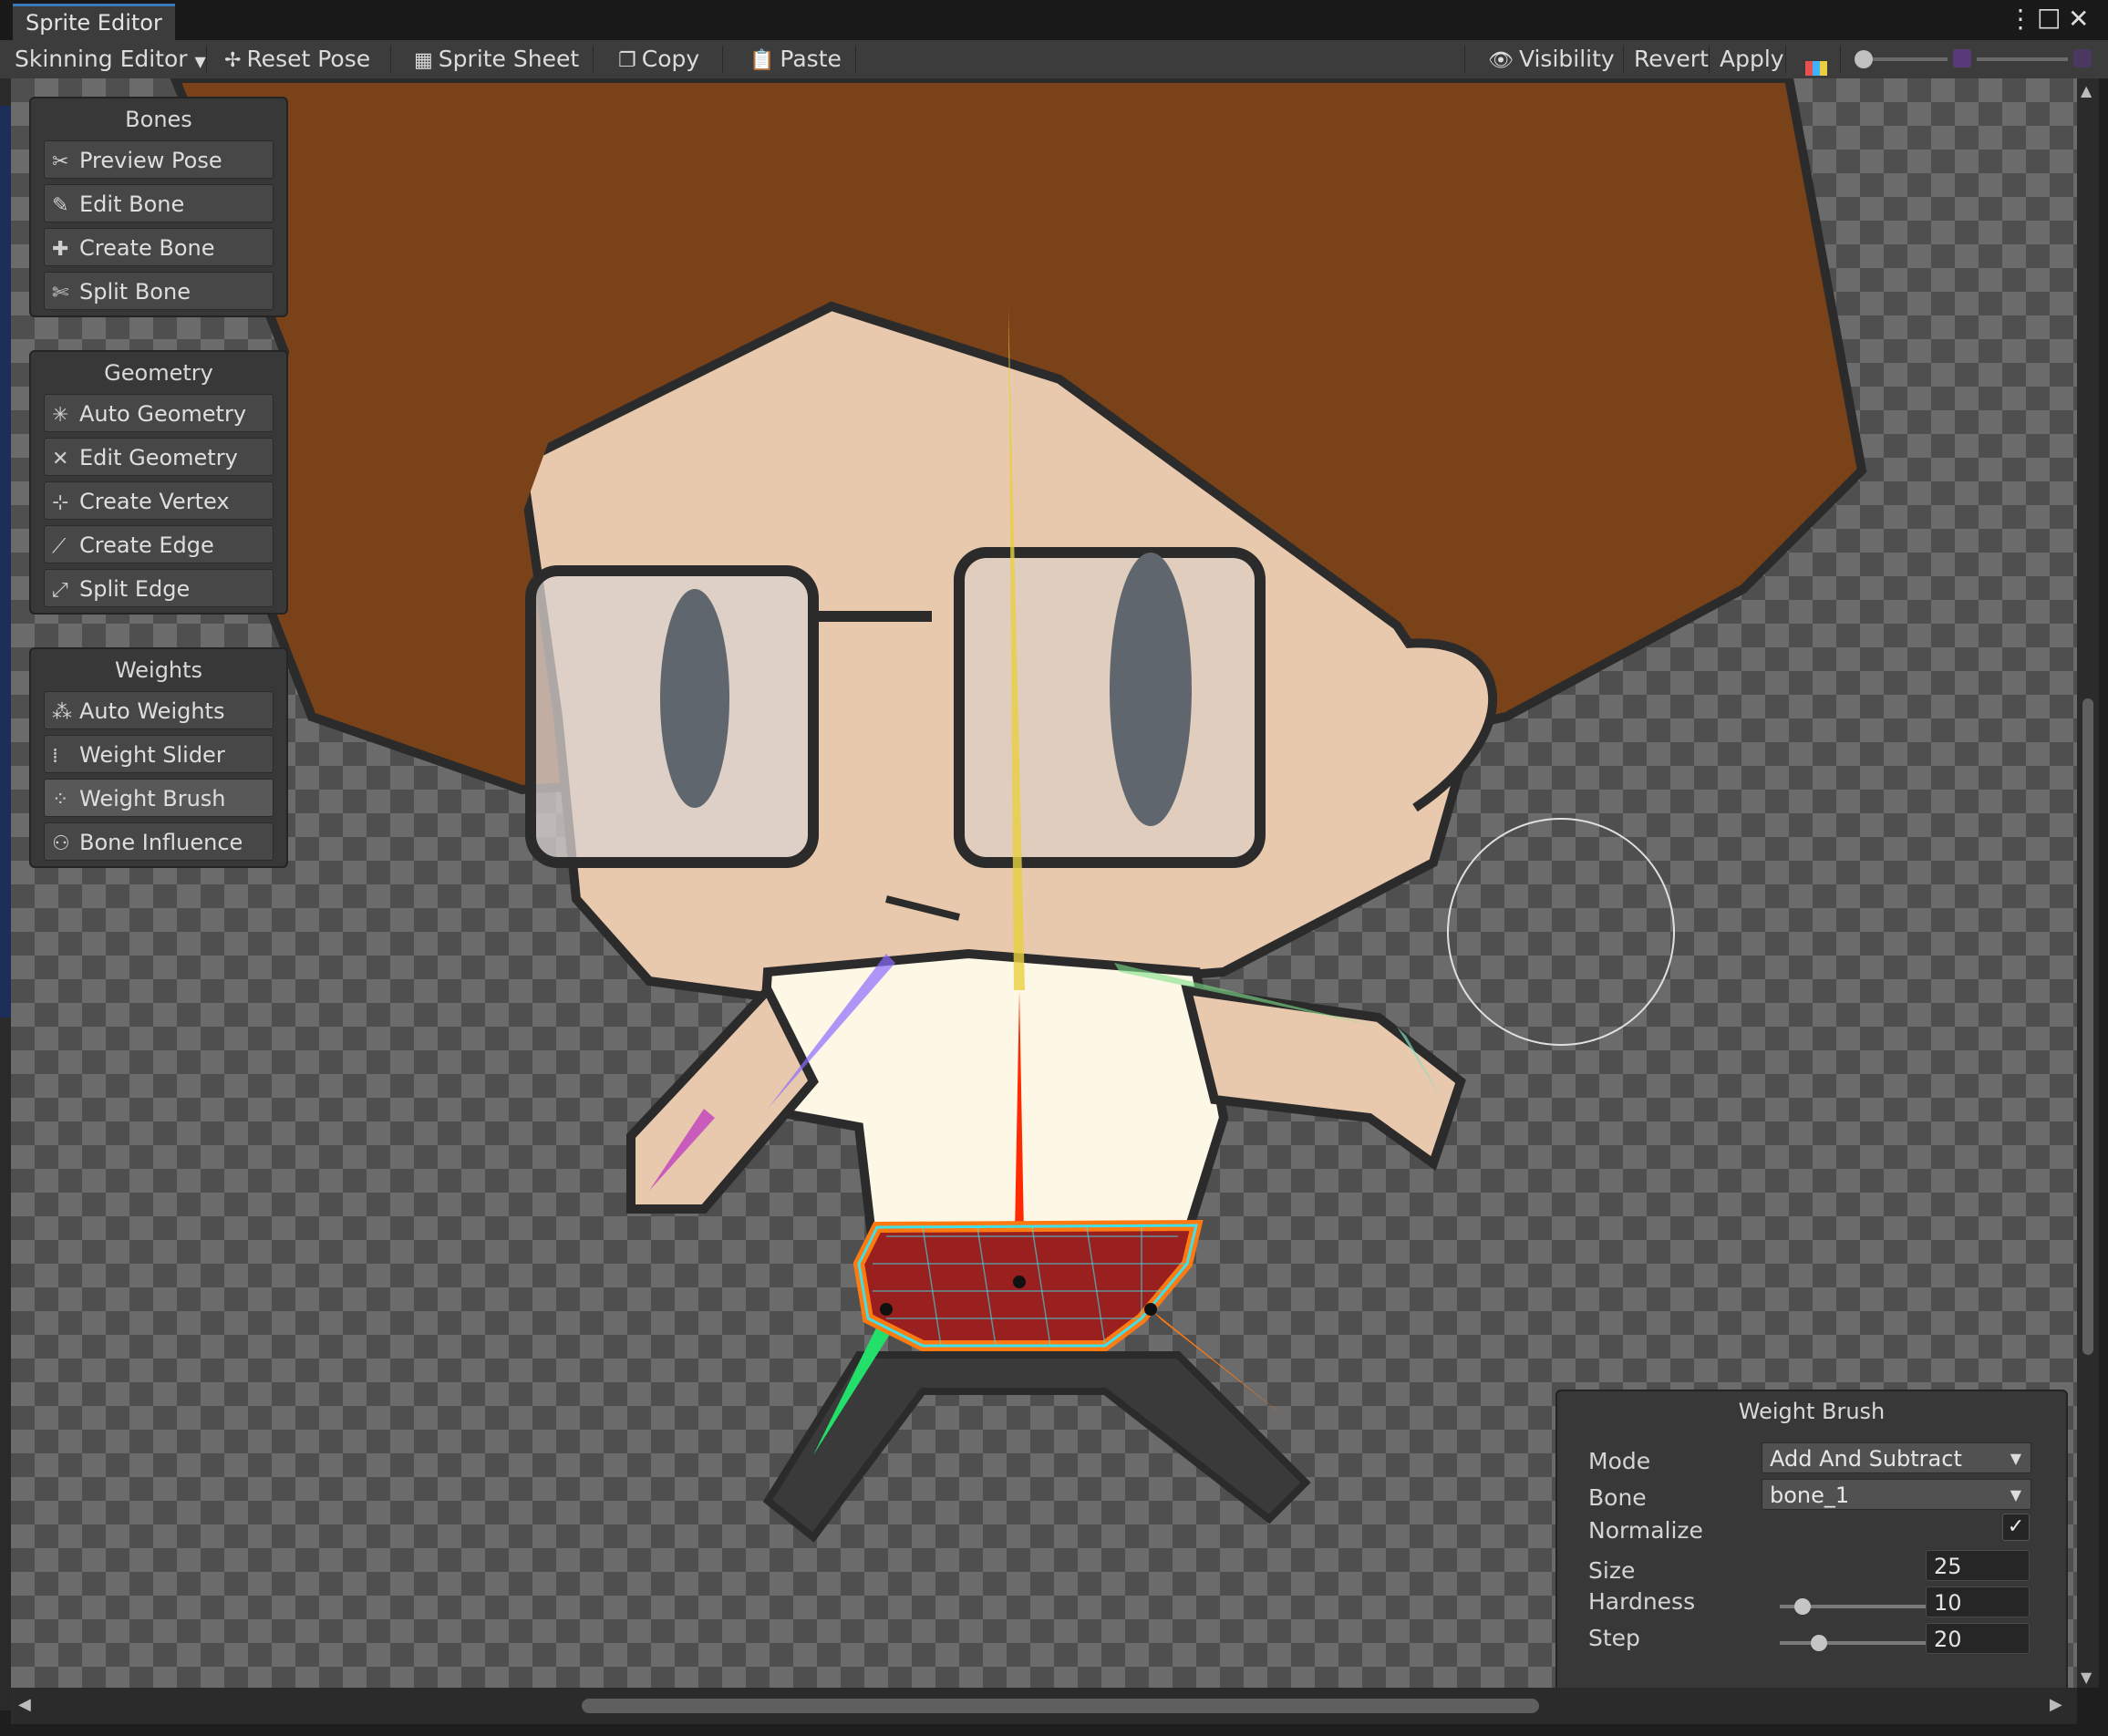 The width and height of the screenshot is (2108, 1736). I want to click on create-edge-icon: ⟋, so click(59, 546).